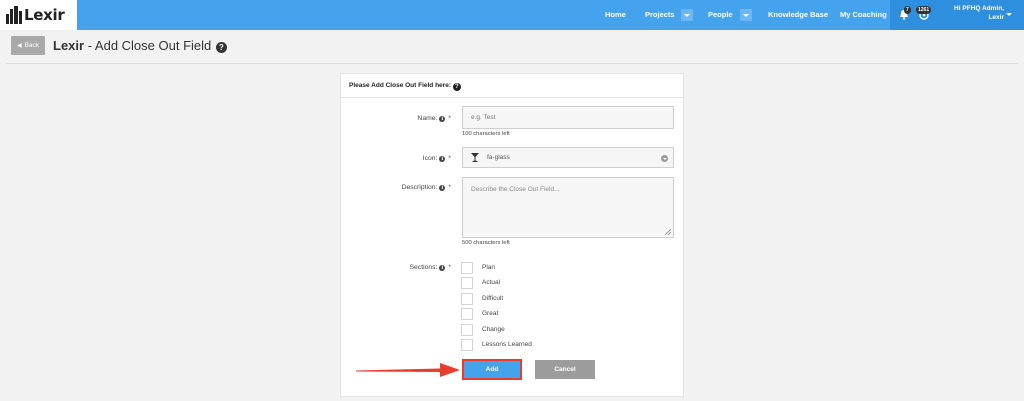 The image size is (1024, 401). Describe the element at coordinates (492, 369) in the screenshot. I see `add-button: Add` at that location.